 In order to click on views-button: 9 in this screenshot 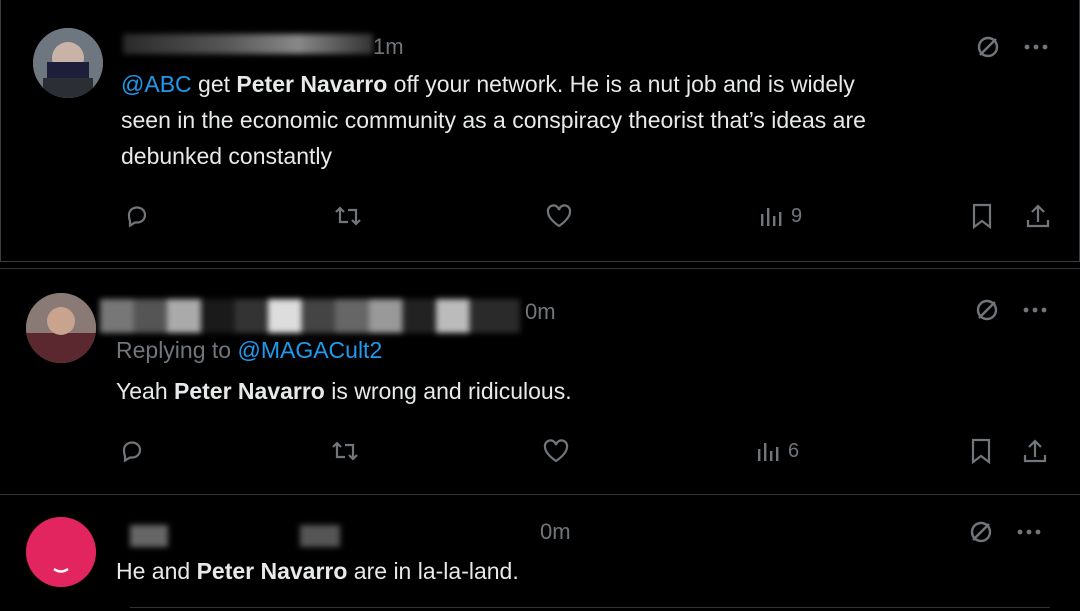, I will do `click(780, 216)`.